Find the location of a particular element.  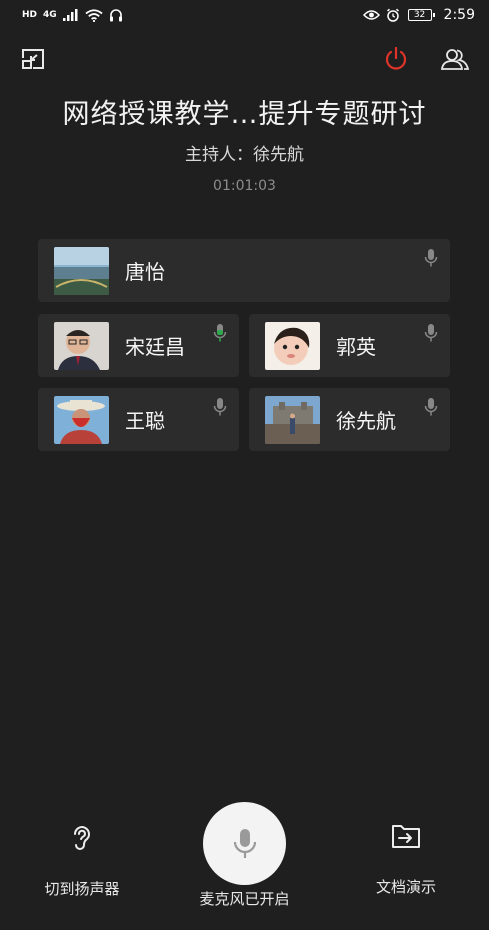

battery-icon: 32 is located at coordinates (421, 15).